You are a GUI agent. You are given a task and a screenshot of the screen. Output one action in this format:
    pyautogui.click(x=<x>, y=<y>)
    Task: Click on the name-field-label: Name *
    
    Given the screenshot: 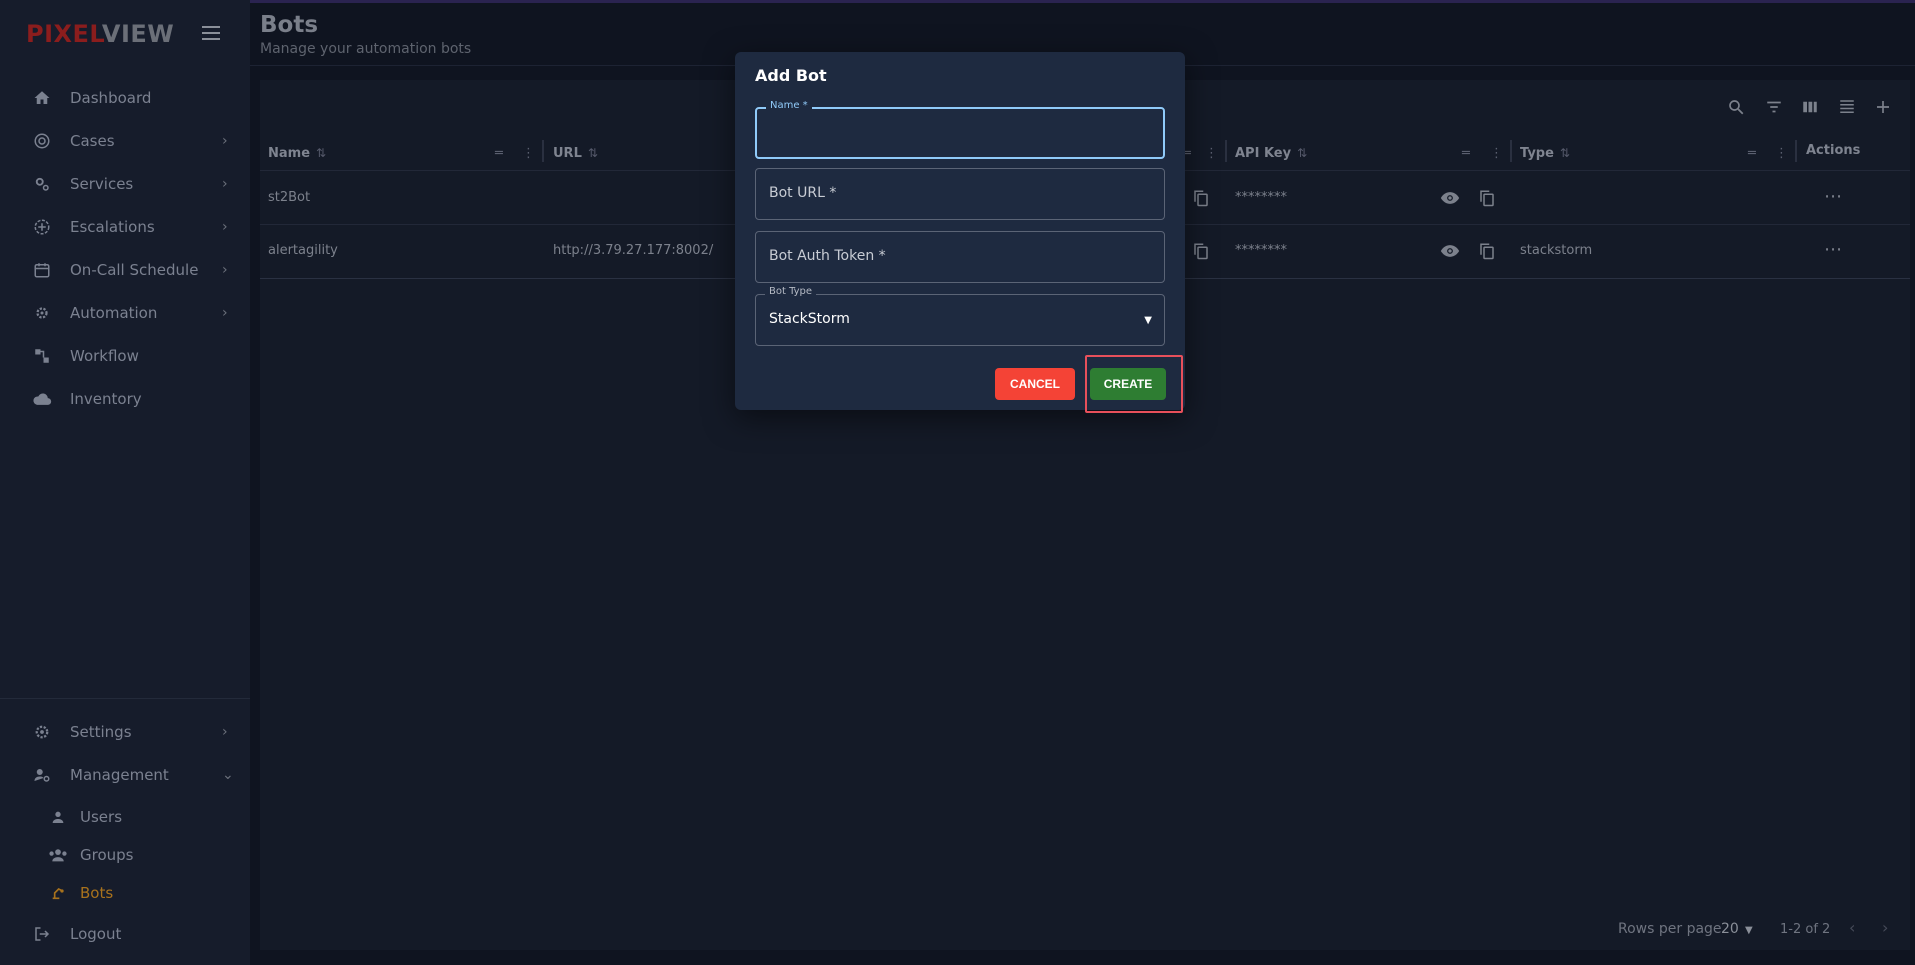 What is the action you would take?
    pyautogui.click(x=789, y=105)
    